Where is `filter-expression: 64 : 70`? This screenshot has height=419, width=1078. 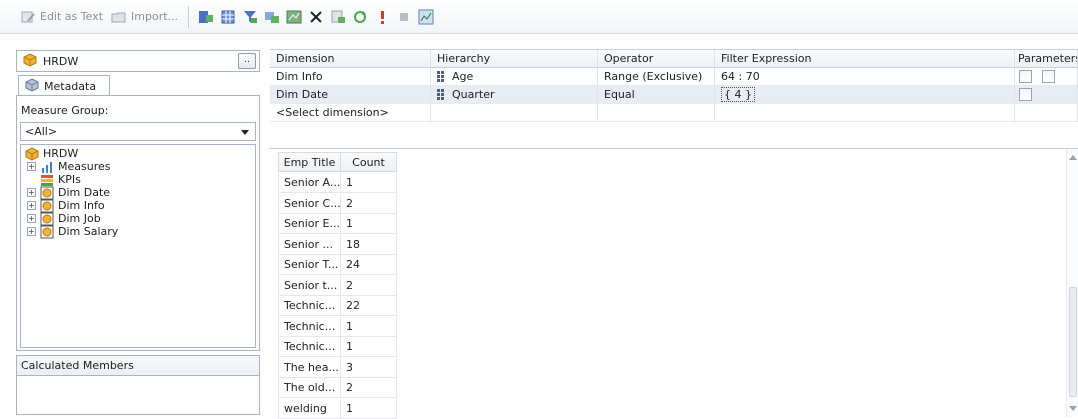 filter-expression: 64 : 70 is located at coordinates (865, 77).